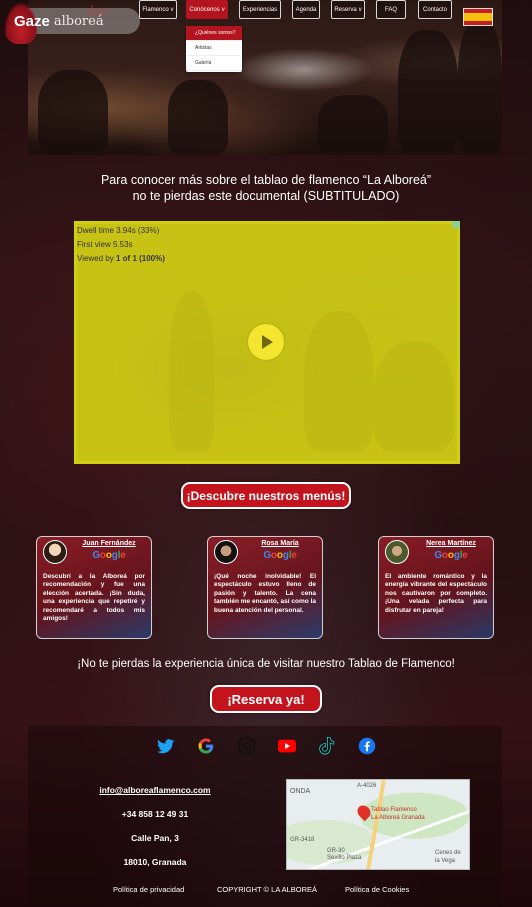  Describe the element at coordinates (109, 543) in the screenshot. I see `reviewer-name: Juan Fernández` at that location.